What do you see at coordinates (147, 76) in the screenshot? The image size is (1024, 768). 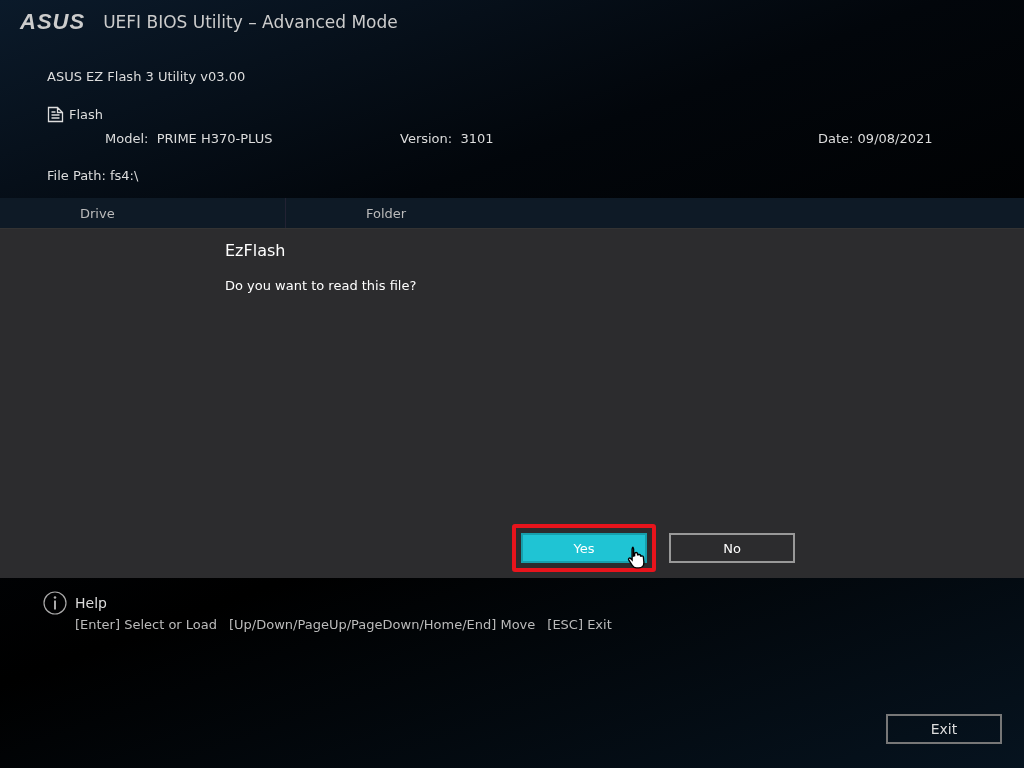 I see `utility-name: ASUS EZ Flash 3 Utility v03.00` at bounding box center [147, 76].